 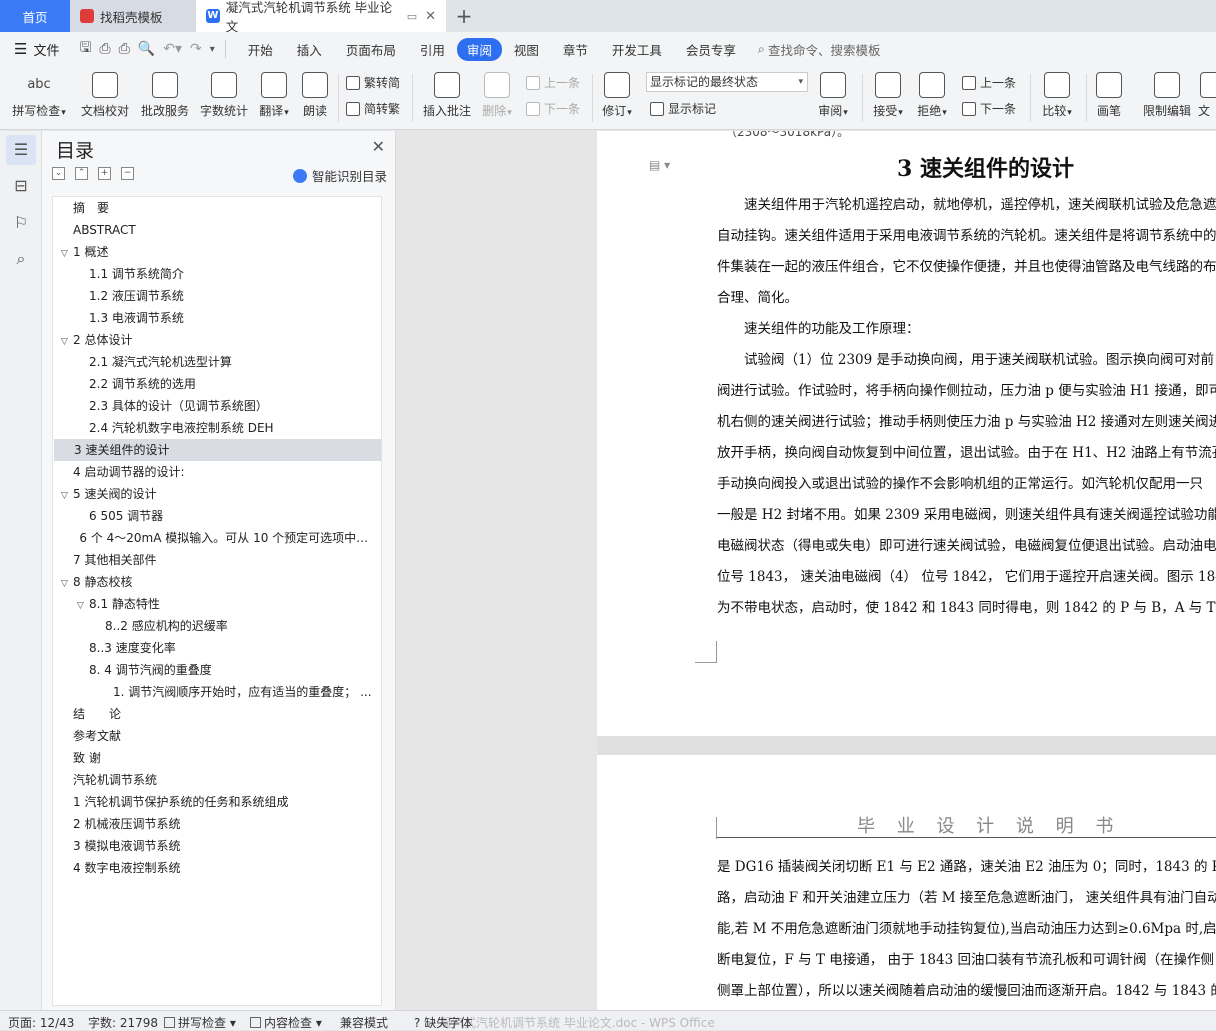 I want to click on navigation-icon: ⊟, so click(x=21, y=186).